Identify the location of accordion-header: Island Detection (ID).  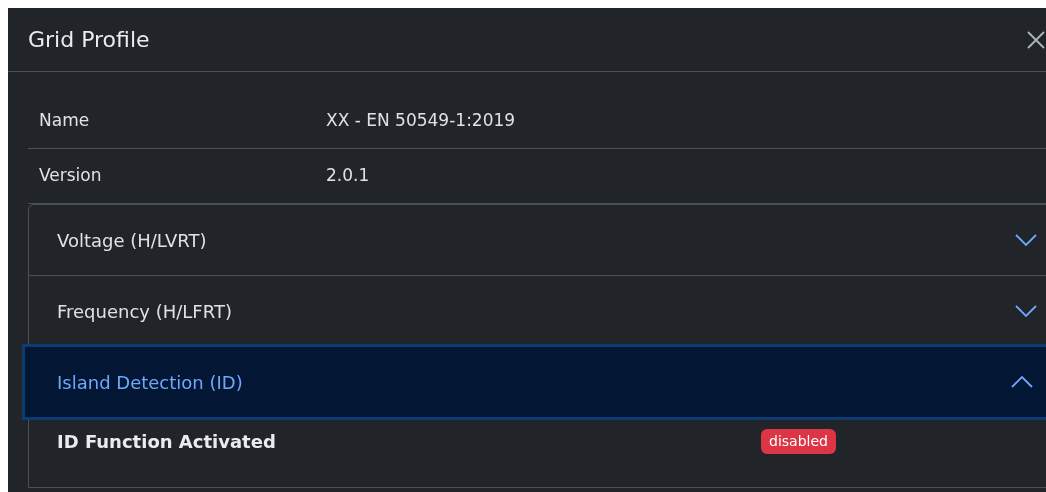
(535, 382).